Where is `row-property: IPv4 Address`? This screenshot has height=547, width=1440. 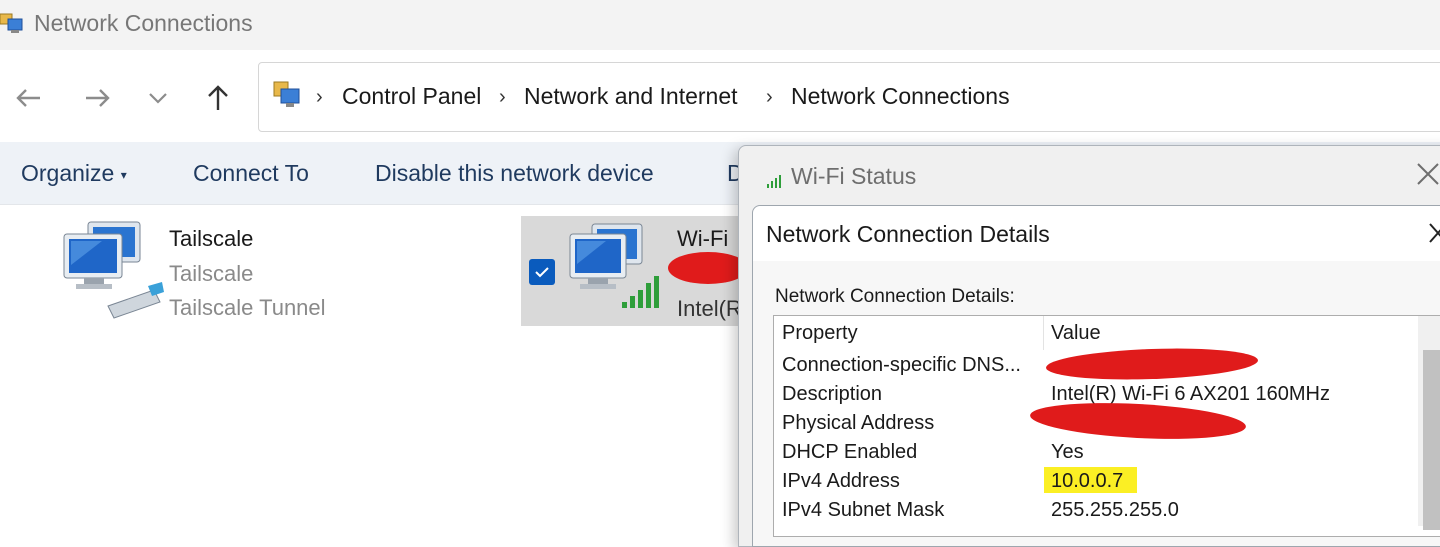
row-property: IPv4 Address is located at coordinates (841, 481).